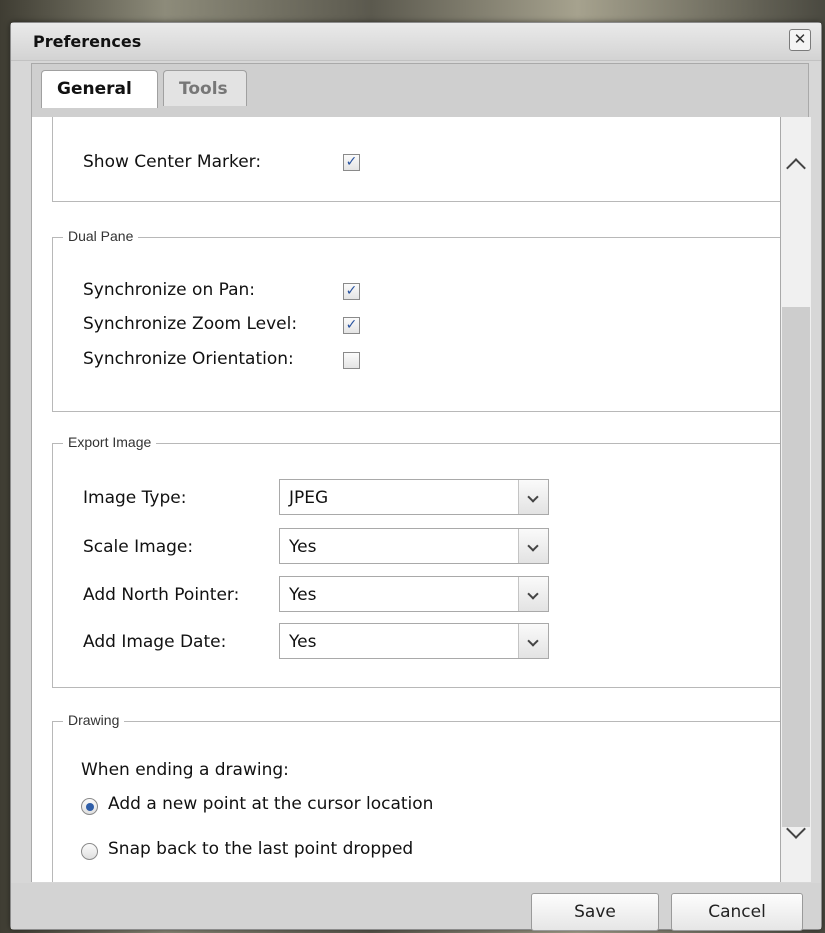 The height and width of the screenshot is (933, 825). What do you see at coordinates (595, 912) in the screenshot?
I see `save-button: Save` at bounding box center [595, 912].